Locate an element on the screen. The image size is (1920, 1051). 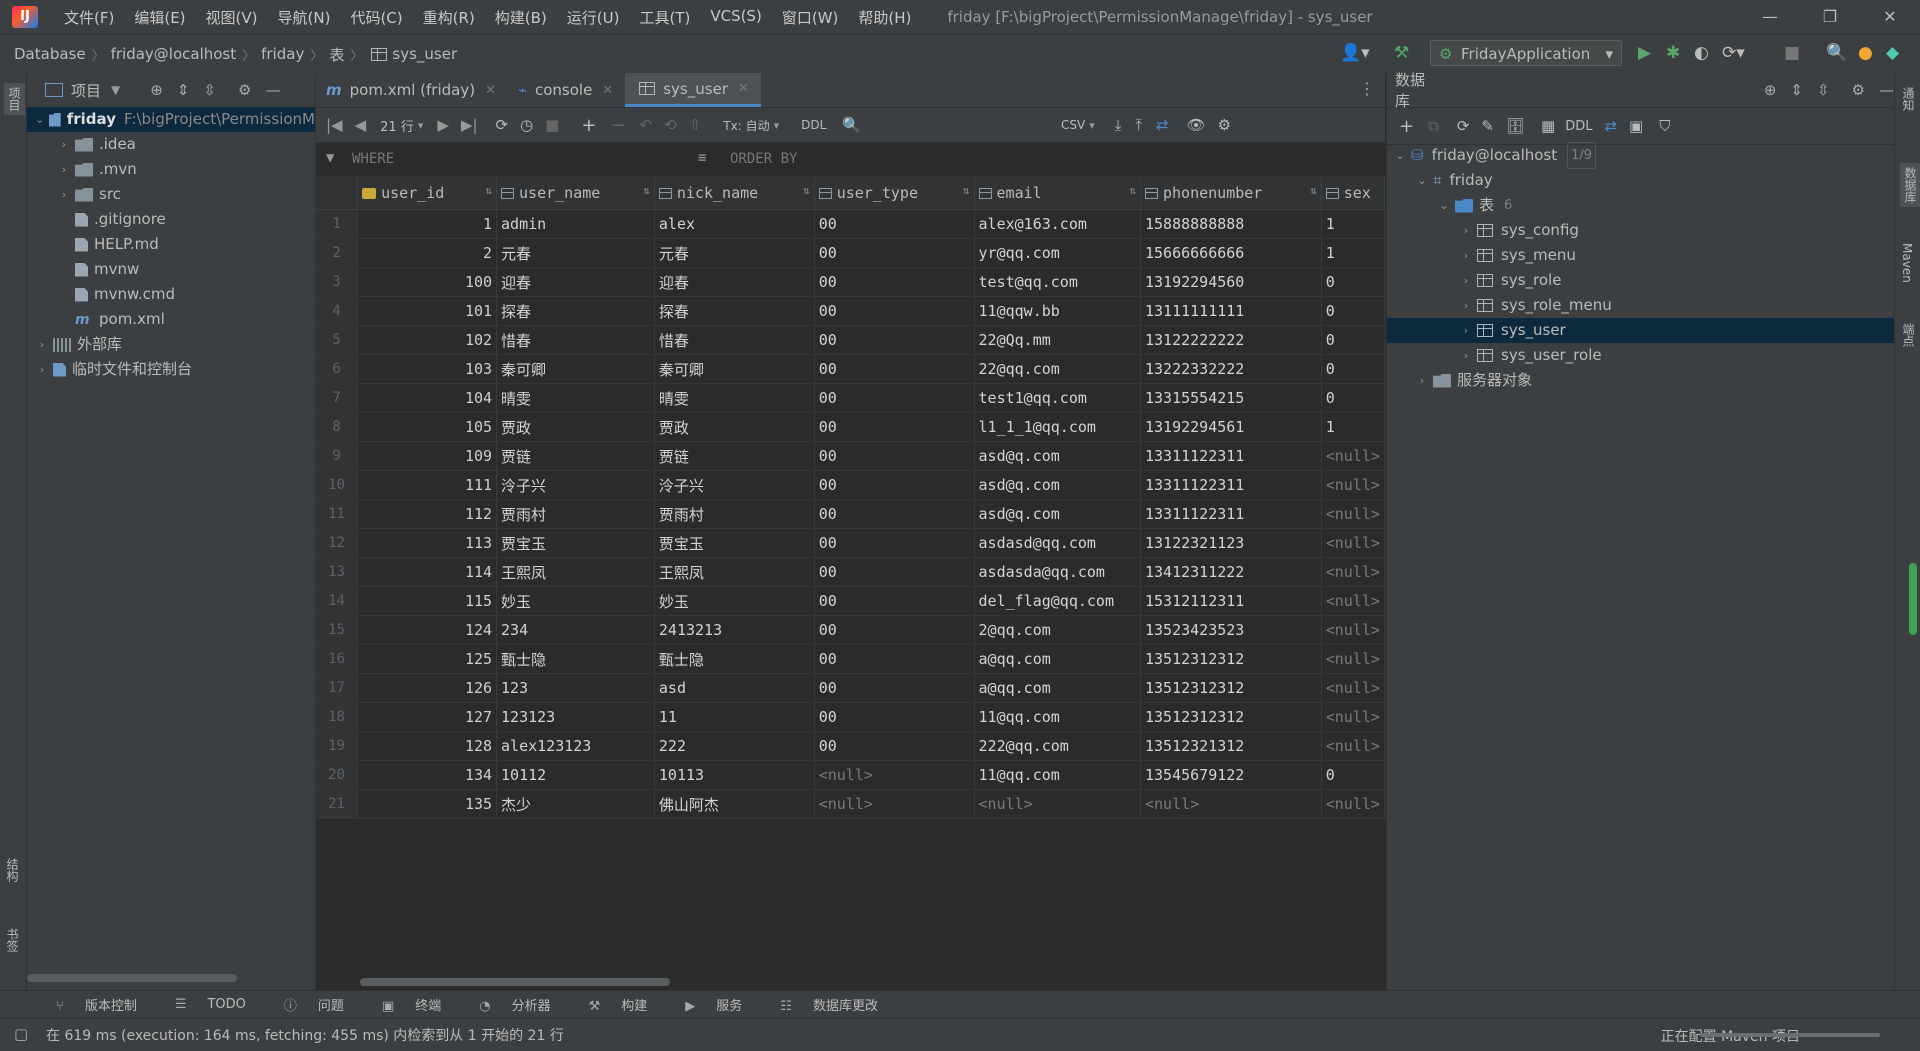
filter-icon: ⛉ is located at coordinates (1664, 126).